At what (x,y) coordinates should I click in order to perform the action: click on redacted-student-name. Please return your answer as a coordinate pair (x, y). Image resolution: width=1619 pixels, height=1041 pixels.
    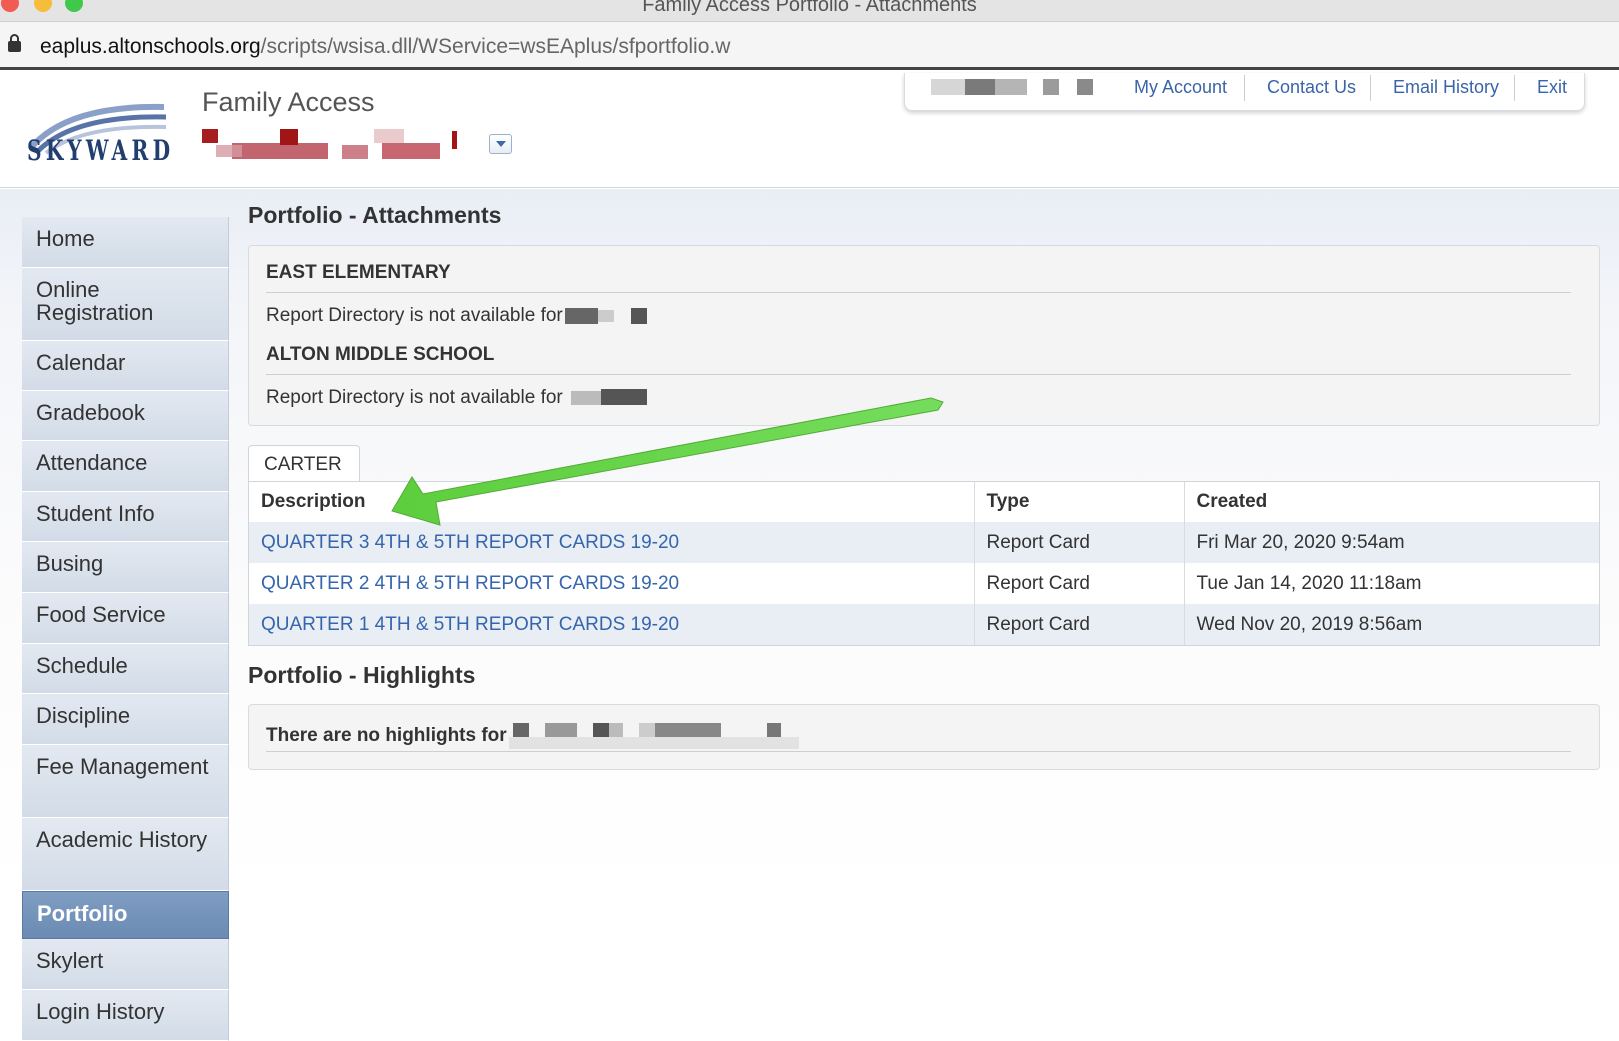
    Looking at the image, I should click on (329, 144).